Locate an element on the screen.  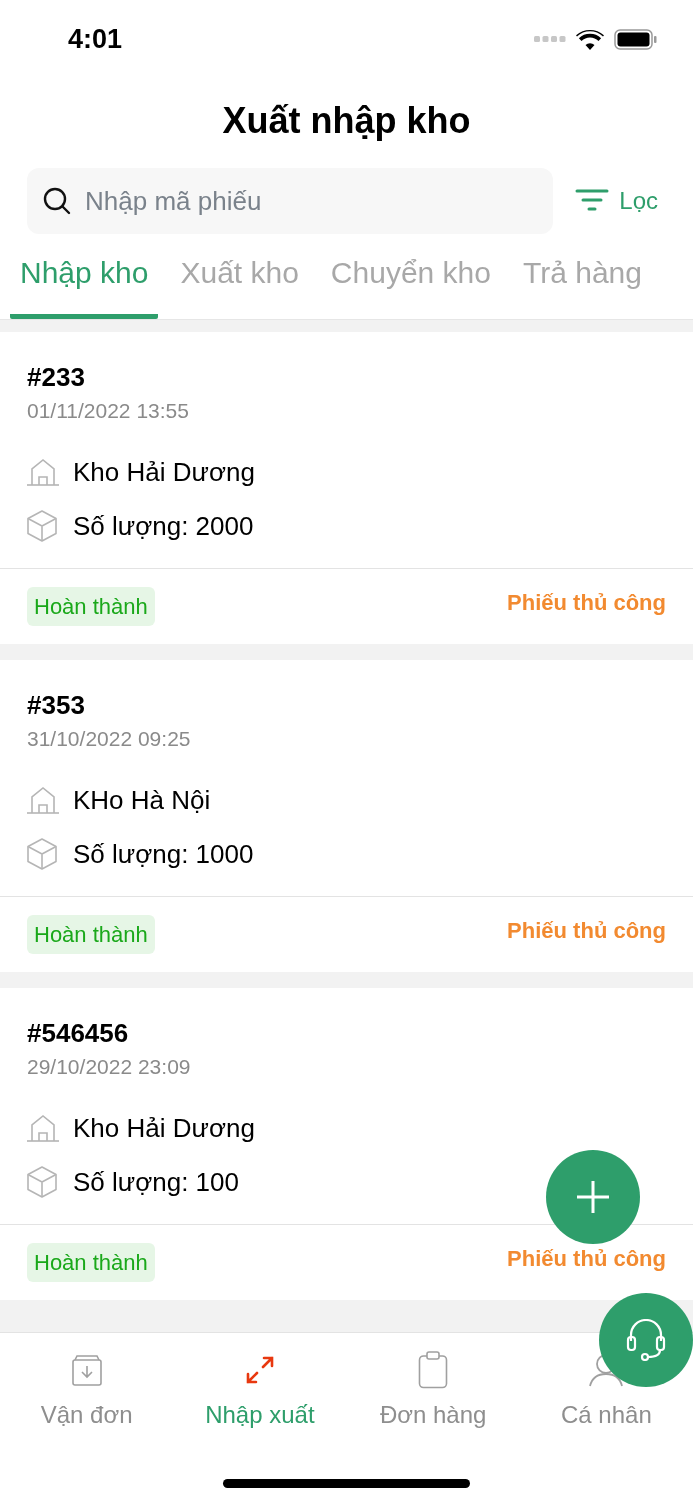
record-date: 01/11/2022 13:55 is located at coordinates (108, 411).